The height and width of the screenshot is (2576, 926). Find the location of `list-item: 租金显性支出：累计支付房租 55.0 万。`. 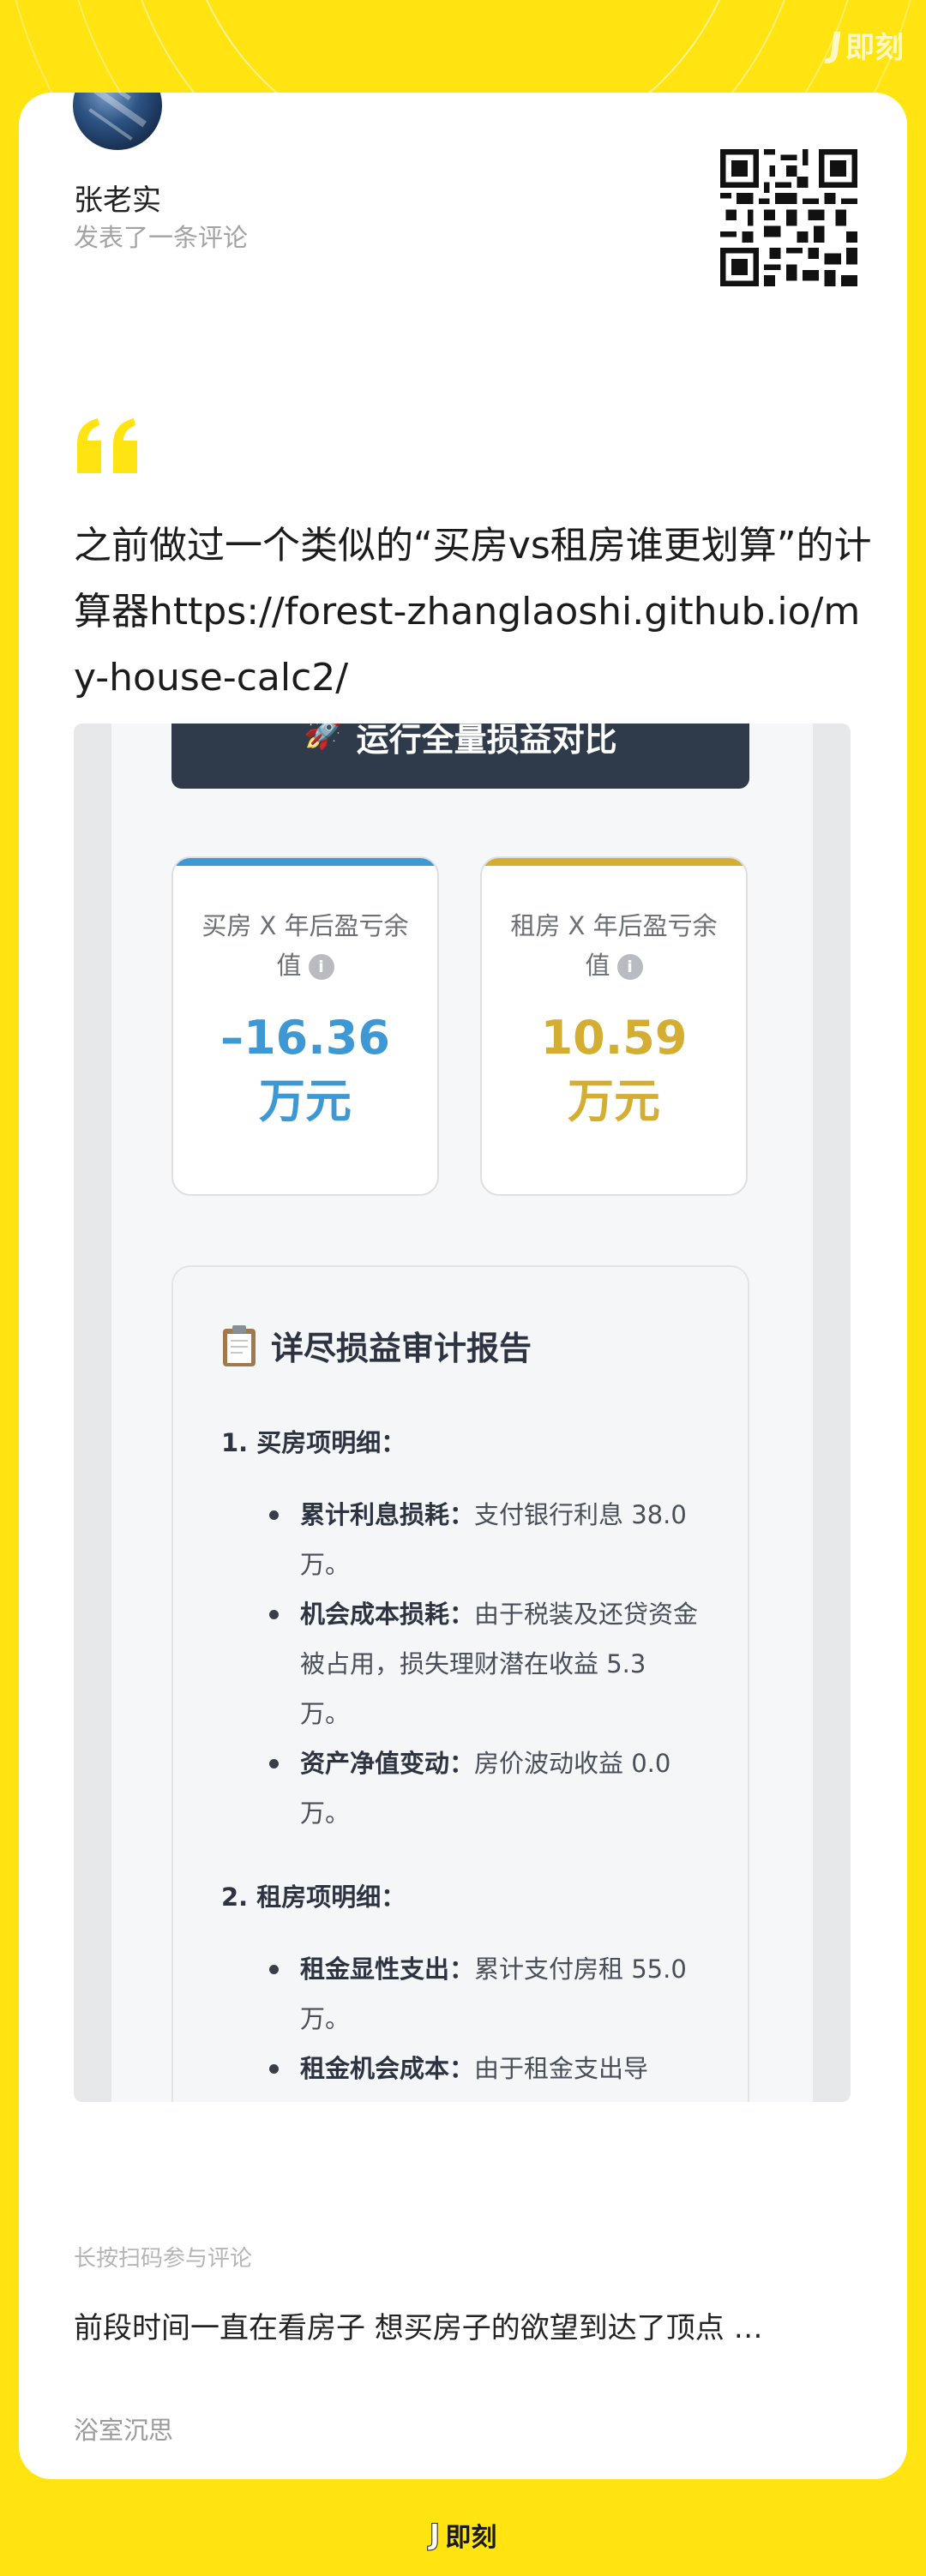

list-item: 租金显性支出：累计支付房租 55.0 万。 is located at coordinates (461, 1994).